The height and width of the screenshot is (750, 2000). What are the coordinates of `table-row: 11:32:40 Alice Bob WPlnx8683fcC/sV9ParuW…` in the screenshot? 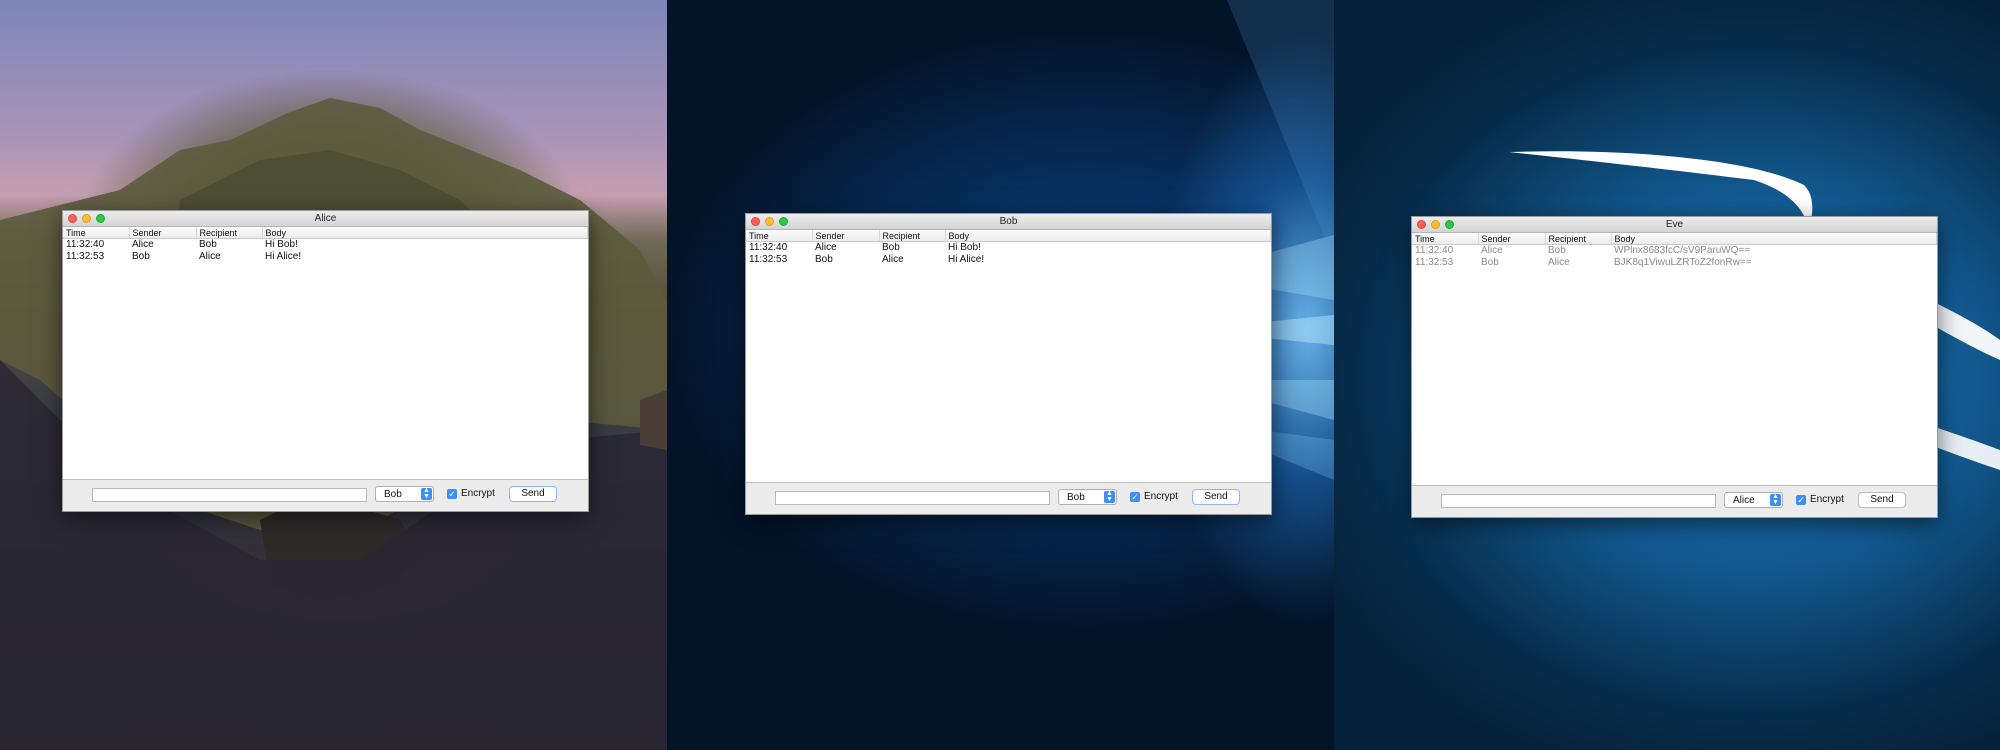 It's located at (1674, 251).